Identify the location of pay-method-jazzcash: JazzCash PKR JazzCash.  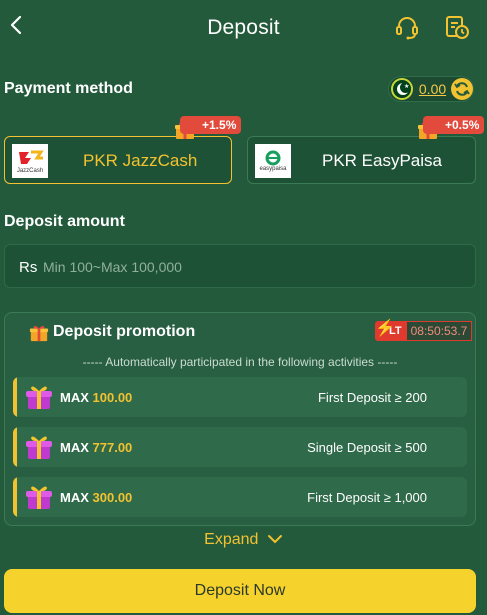
(118, 160).